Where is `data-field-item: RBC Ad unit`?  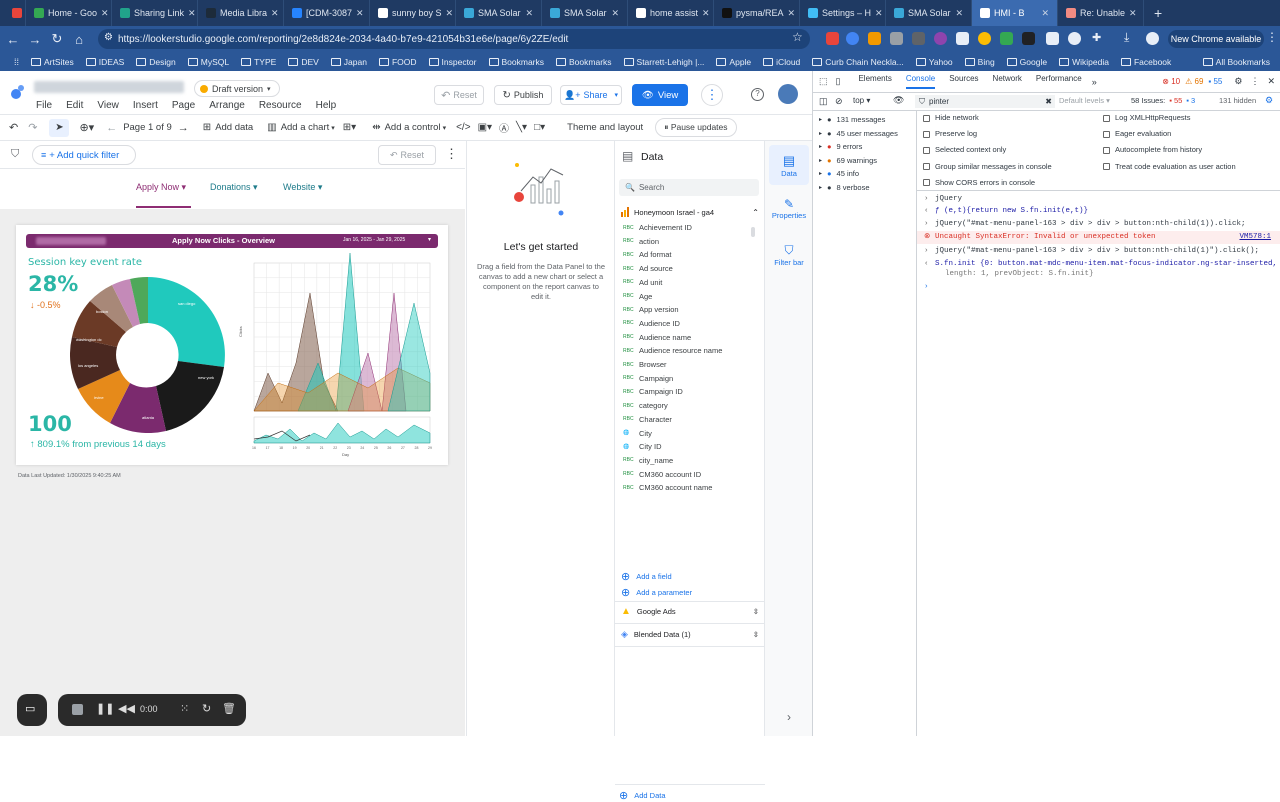 data-field-item: RBC Ad unit is located at coordinates (642, 282).